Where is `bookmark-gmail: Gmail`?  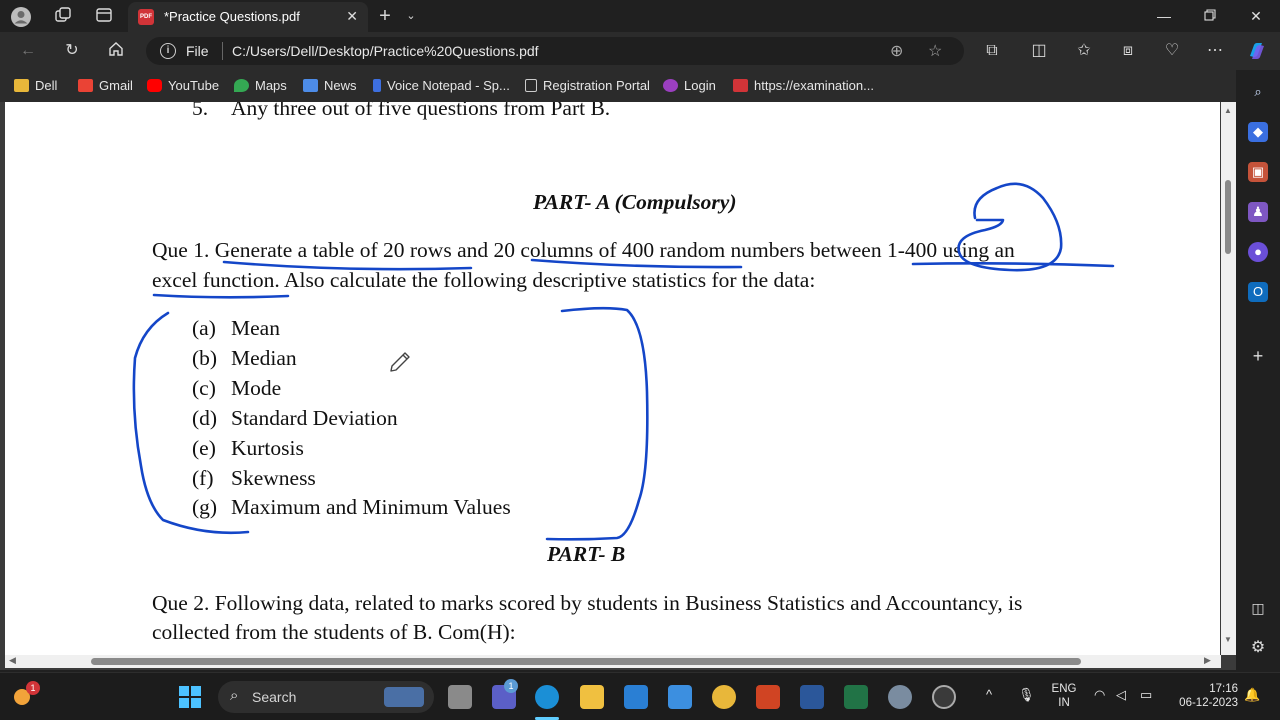
bookmark-gmail: Gmail is located at coordinates (105, 86).